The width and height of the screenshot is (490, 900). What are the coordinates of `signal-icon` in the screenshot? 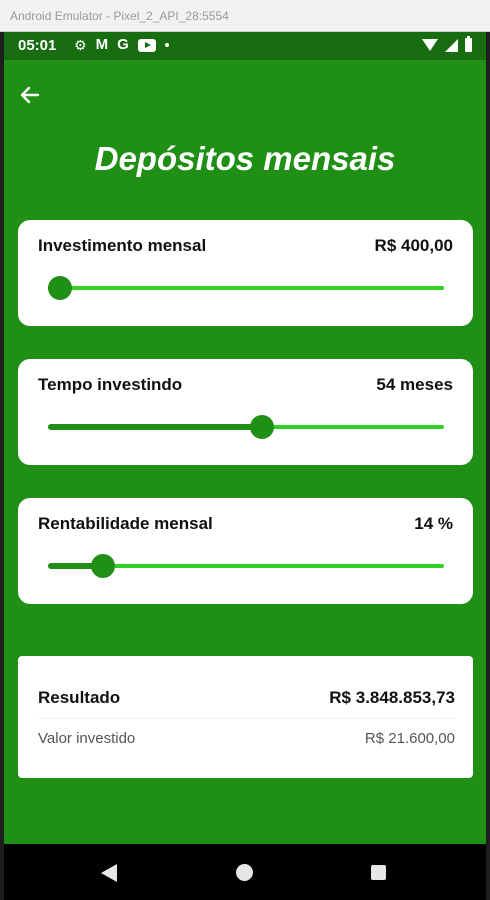 It's located at (451, 45).